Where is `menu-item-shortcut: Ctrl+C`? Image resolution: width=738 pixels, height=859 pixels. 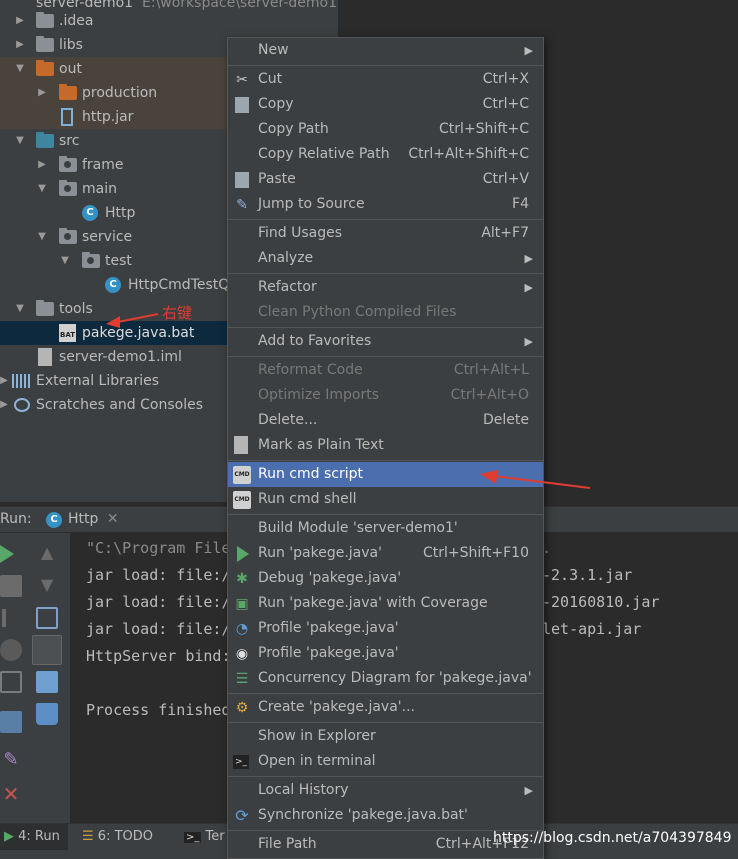 menu-item-shortcut: Ctrl+C is located at coordinates (505, 104).